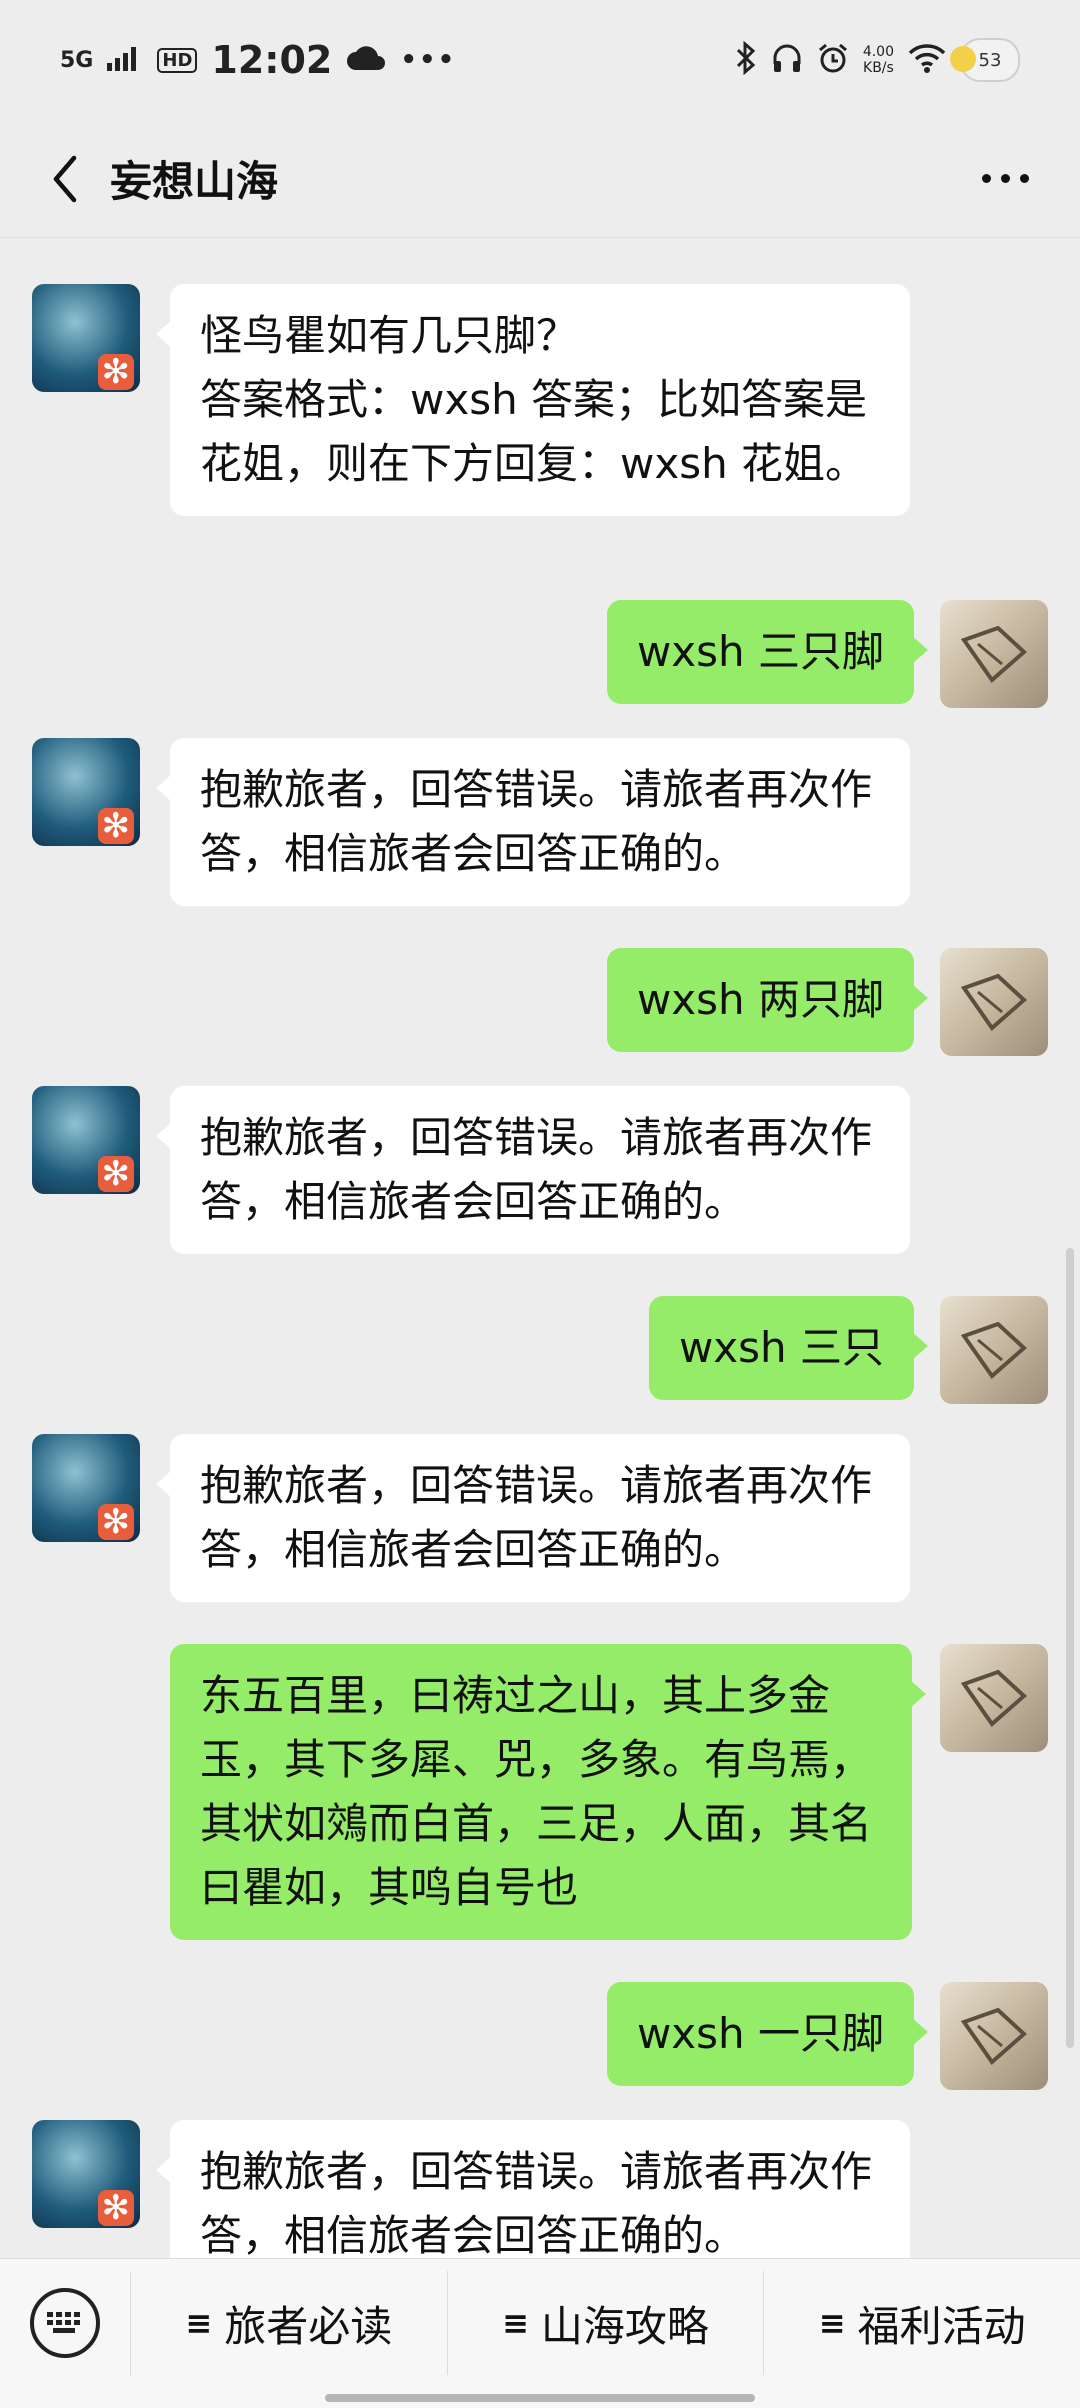 Image resolution: width=1080 pixels, height=2408 pixels. I want to click on battery-indicator: 53, so click(985, 60).